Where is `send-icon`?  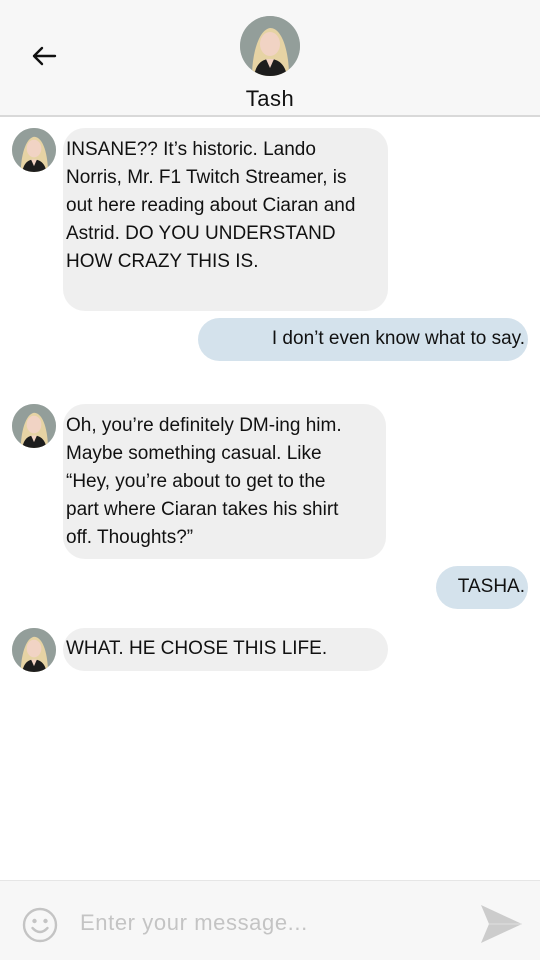 send-icon is located at coordinates (501, 924).